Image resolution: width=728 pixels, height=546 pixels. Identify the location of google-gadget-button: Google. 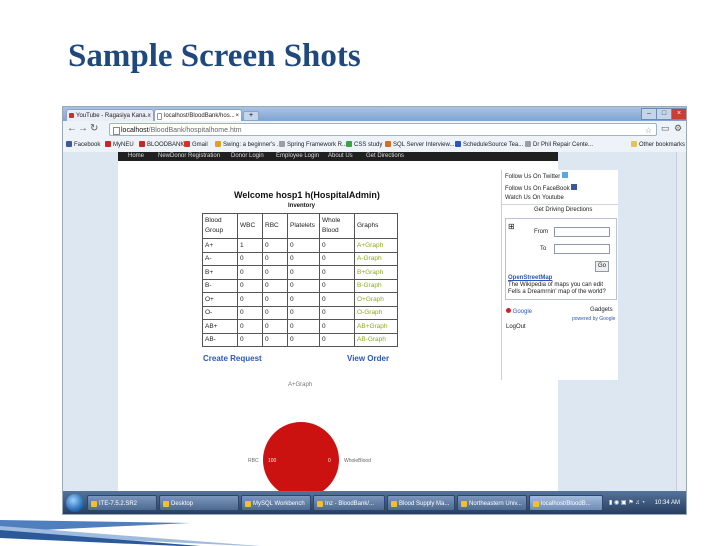
(519, 311).